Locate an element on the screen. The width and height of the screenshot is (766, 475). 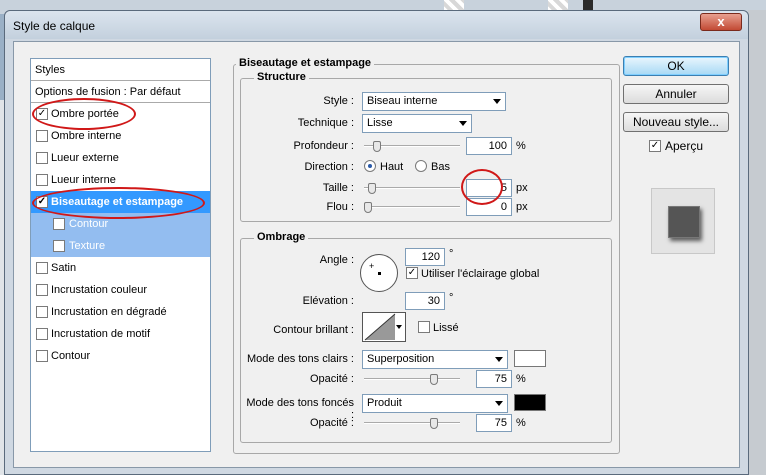
pattern-overlay-checkbox is located at coordinates (42, 334).